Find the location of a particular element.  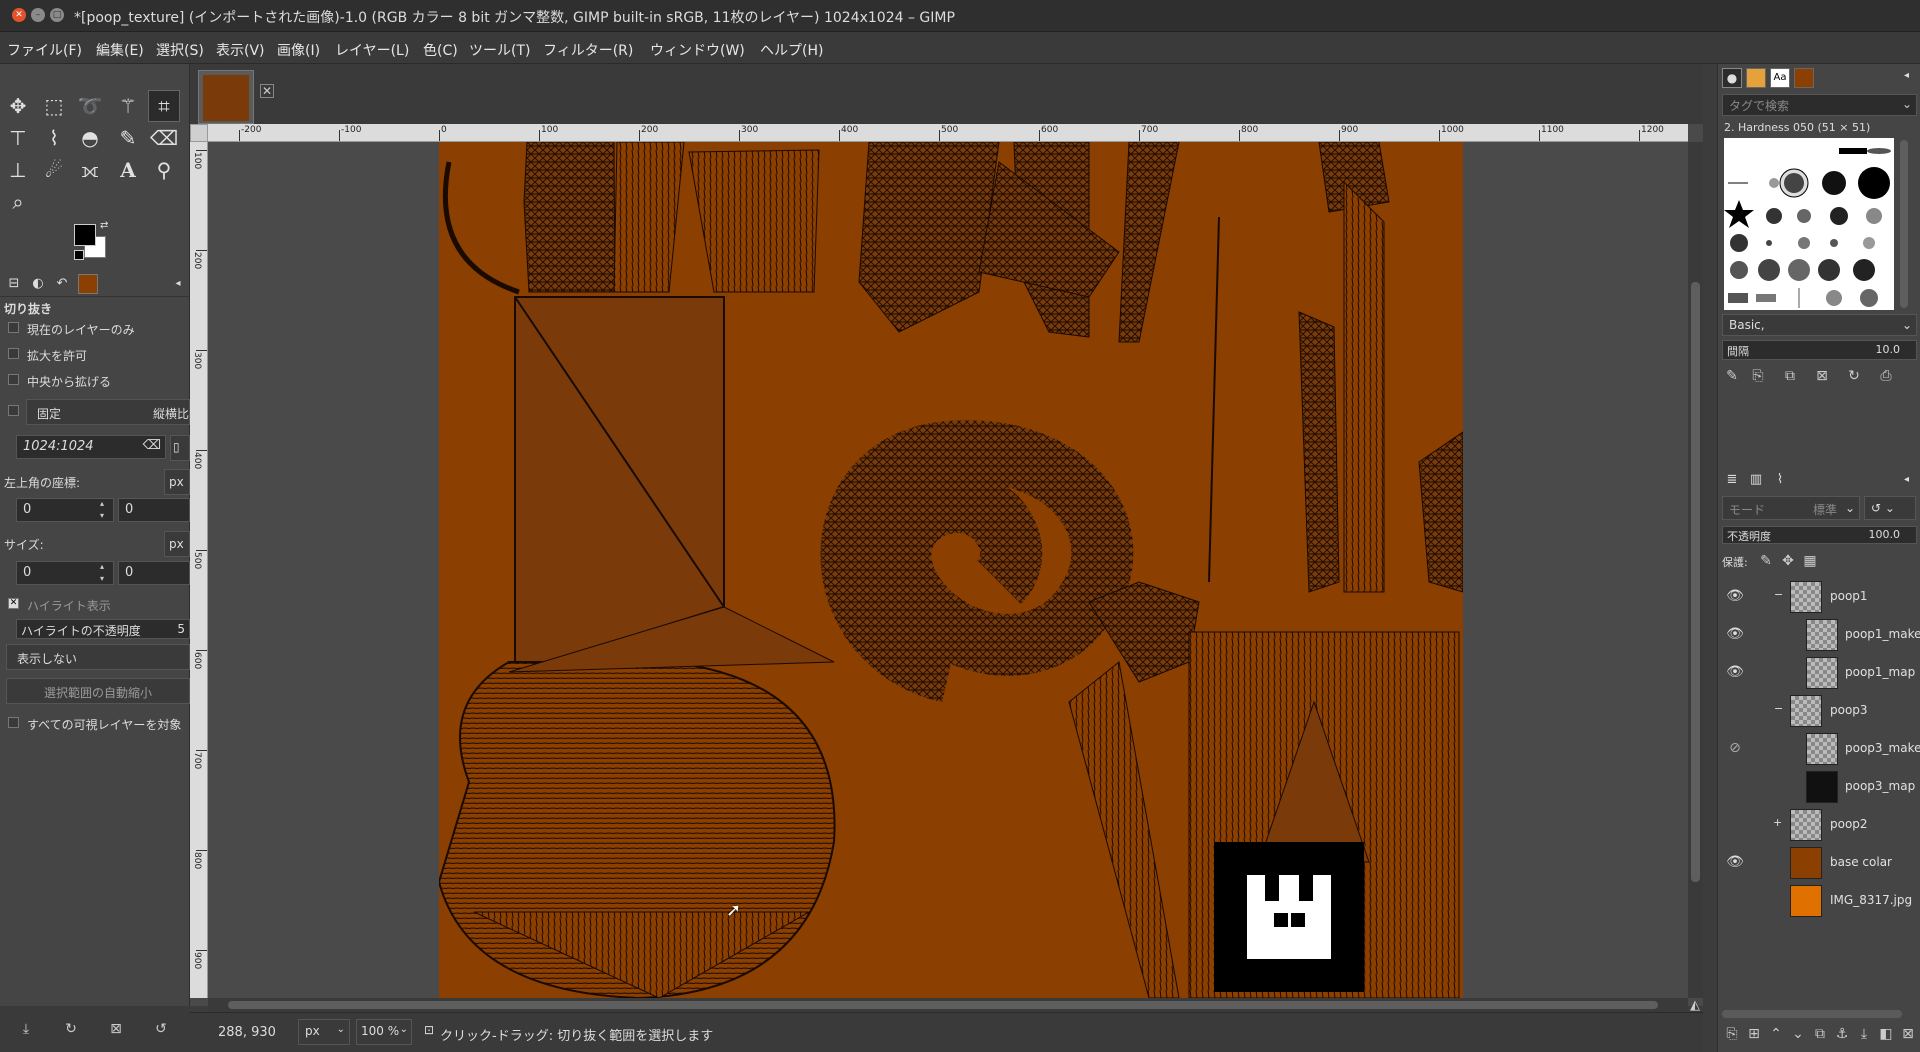

default-colors-icon is located at coordinates (79, 255).